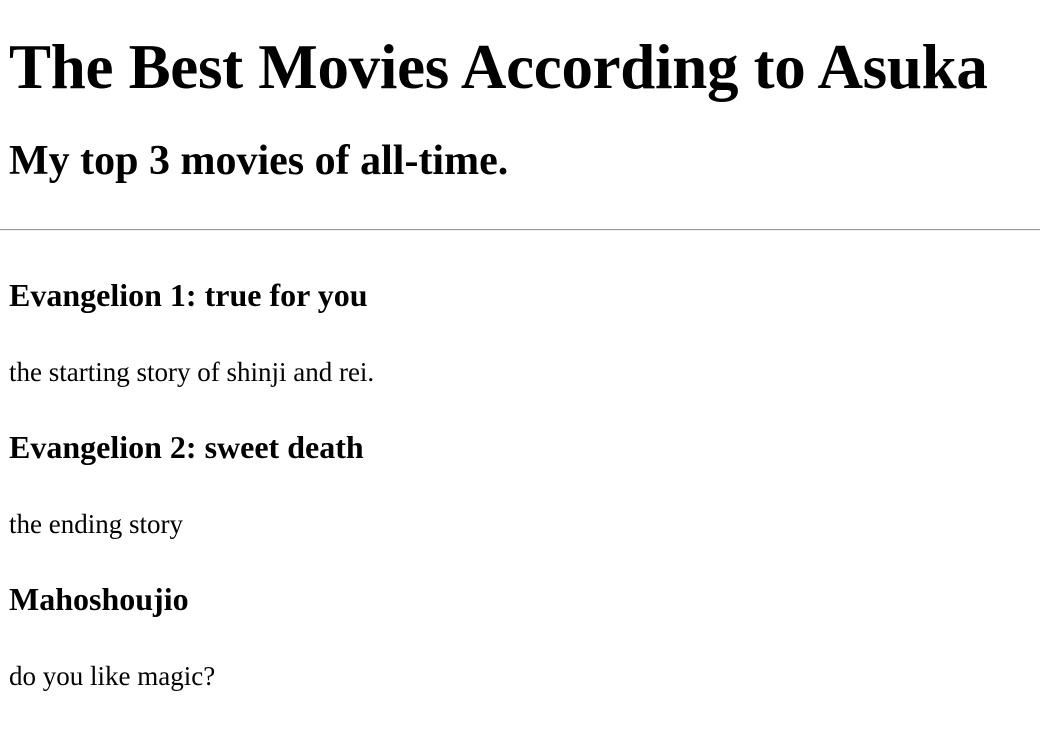 This screenshot has height=738, width=1040. I want to click on movie-description: the ending story, so click(96, 524).